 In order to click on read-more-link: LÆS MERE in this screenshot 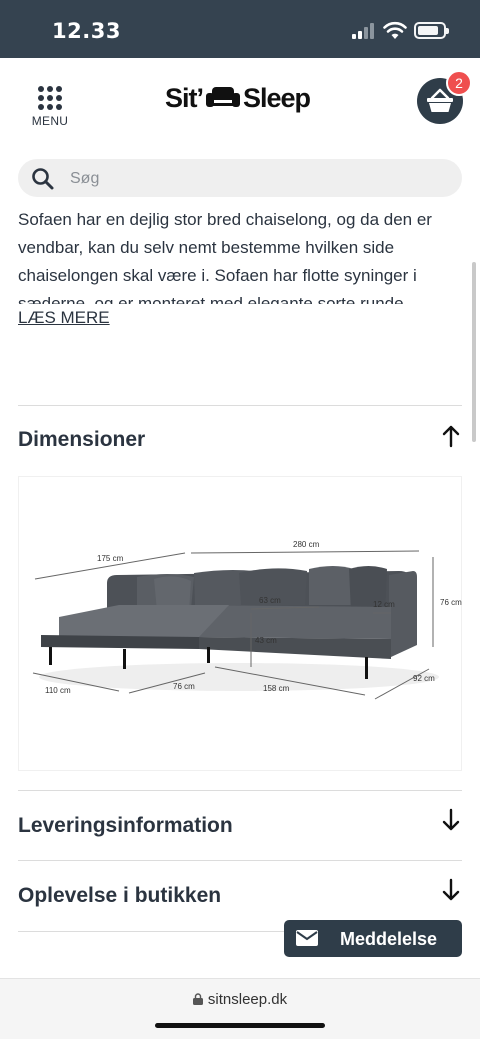, I will do `click(64, 318)`.